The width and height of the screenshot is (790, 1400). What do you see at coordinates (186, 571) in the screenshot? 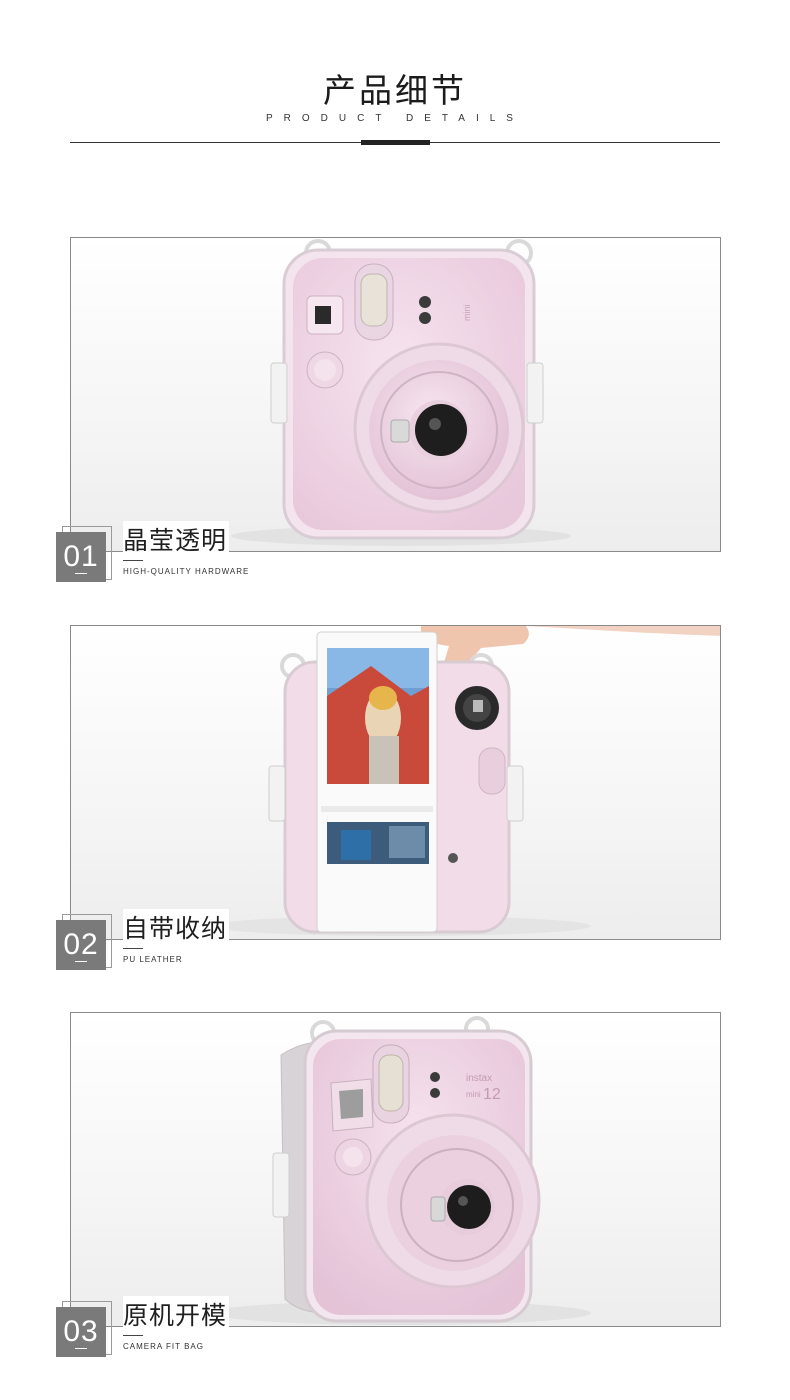
I see `section-subtitle: HIGH-QUALITY HARDWARE` at bounding box center [186, 571].